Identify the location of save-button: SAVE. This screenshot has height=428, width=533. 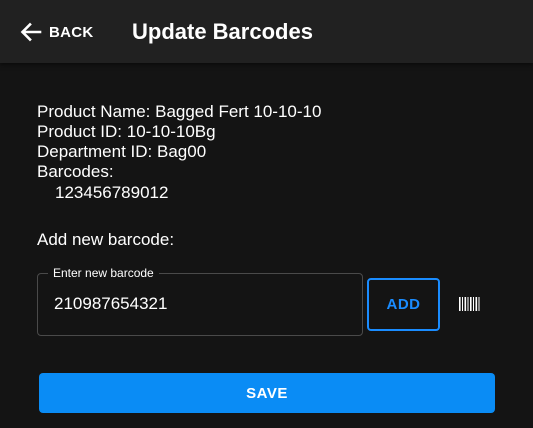
(267, 393).